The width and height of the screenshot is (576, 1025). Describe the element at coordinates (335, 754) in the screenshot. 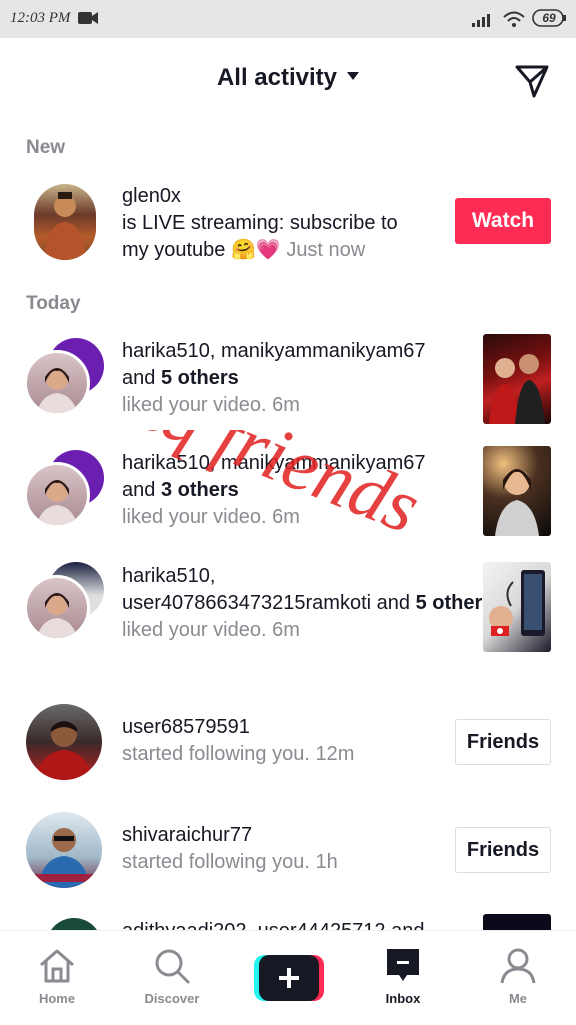

I see `timestamp: 12m` at that location.